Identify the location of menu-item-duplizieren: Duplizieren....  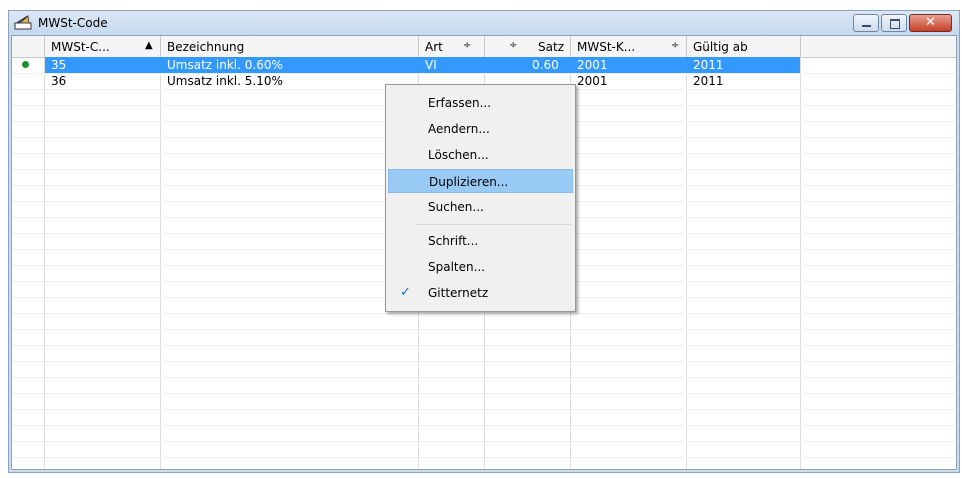
(480, 181).